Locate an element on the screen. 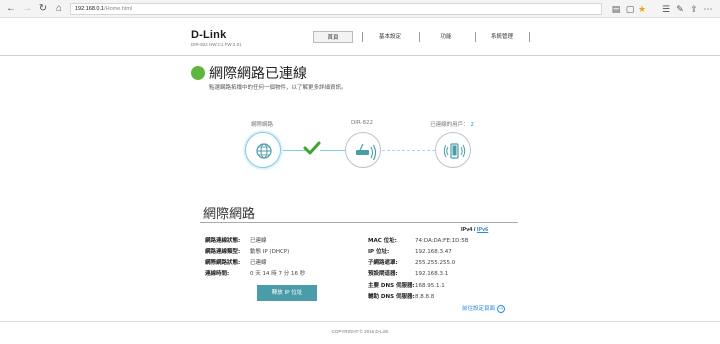  info-label: 輔助 DNS 伺服器: is located at coordinates (391, 297).